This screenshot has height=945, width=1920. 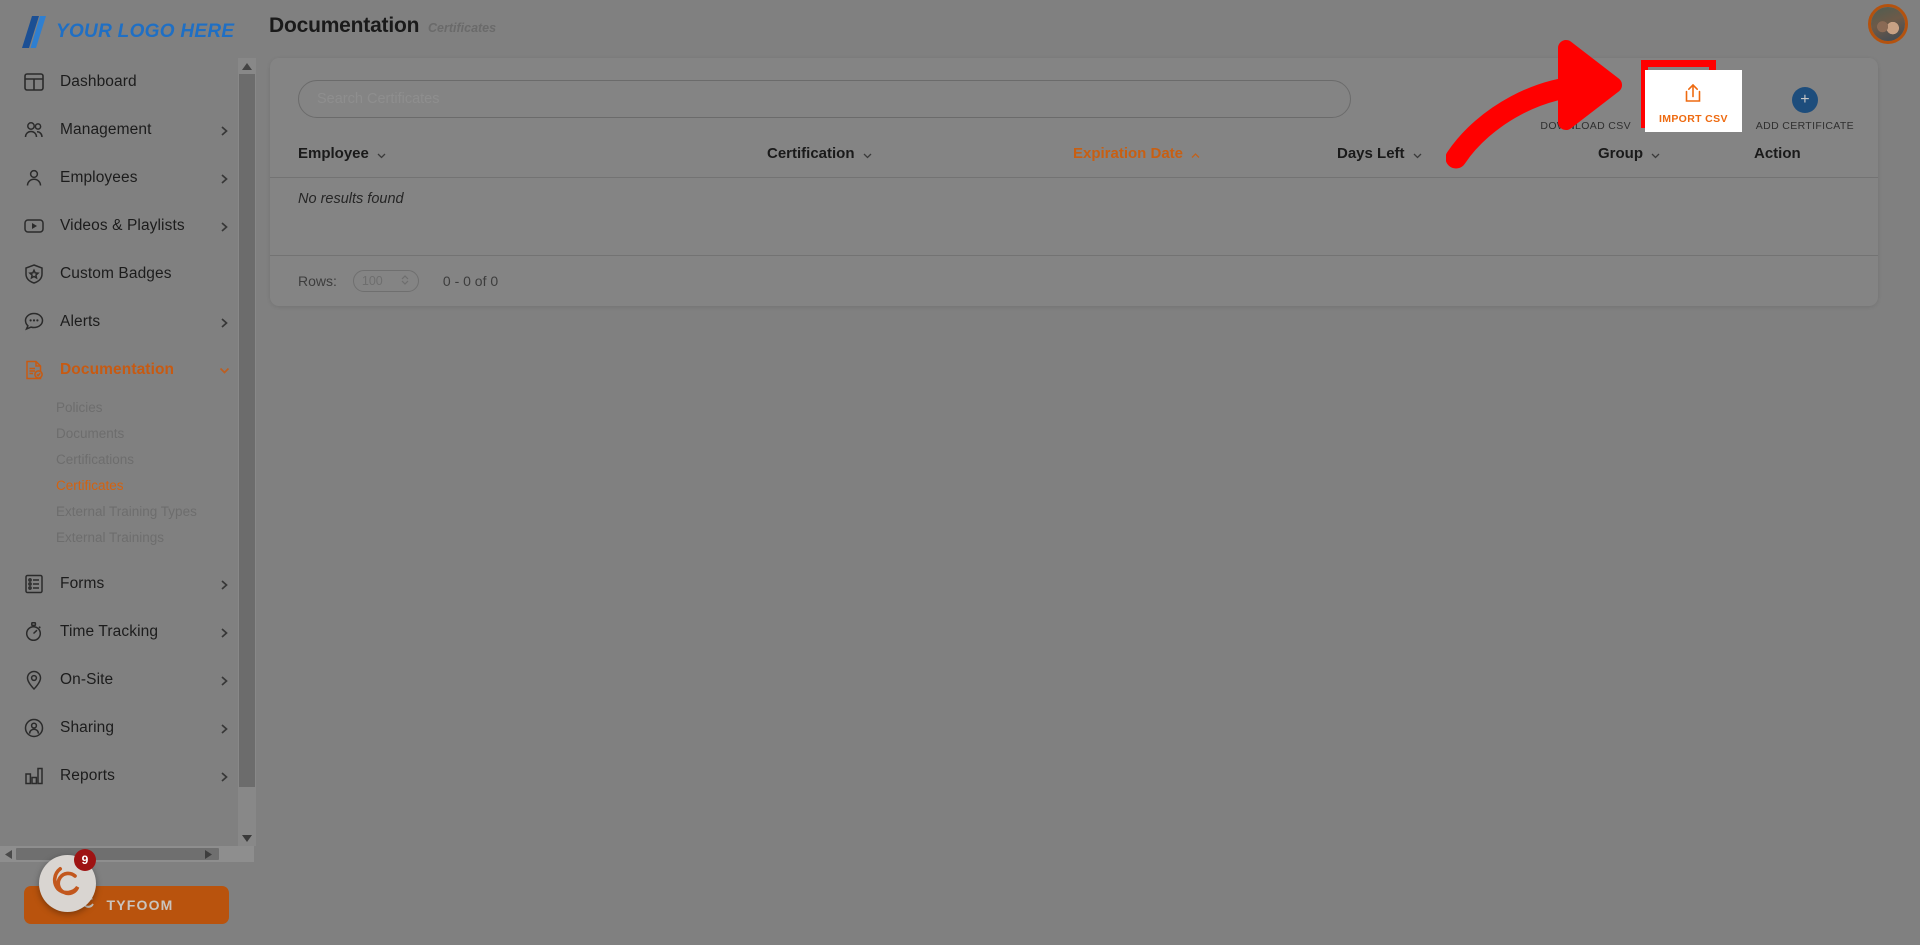 What do you see at coordinates (34, 178) in the screenshot?
I see `user-icon` at bounding box center [34, 178].